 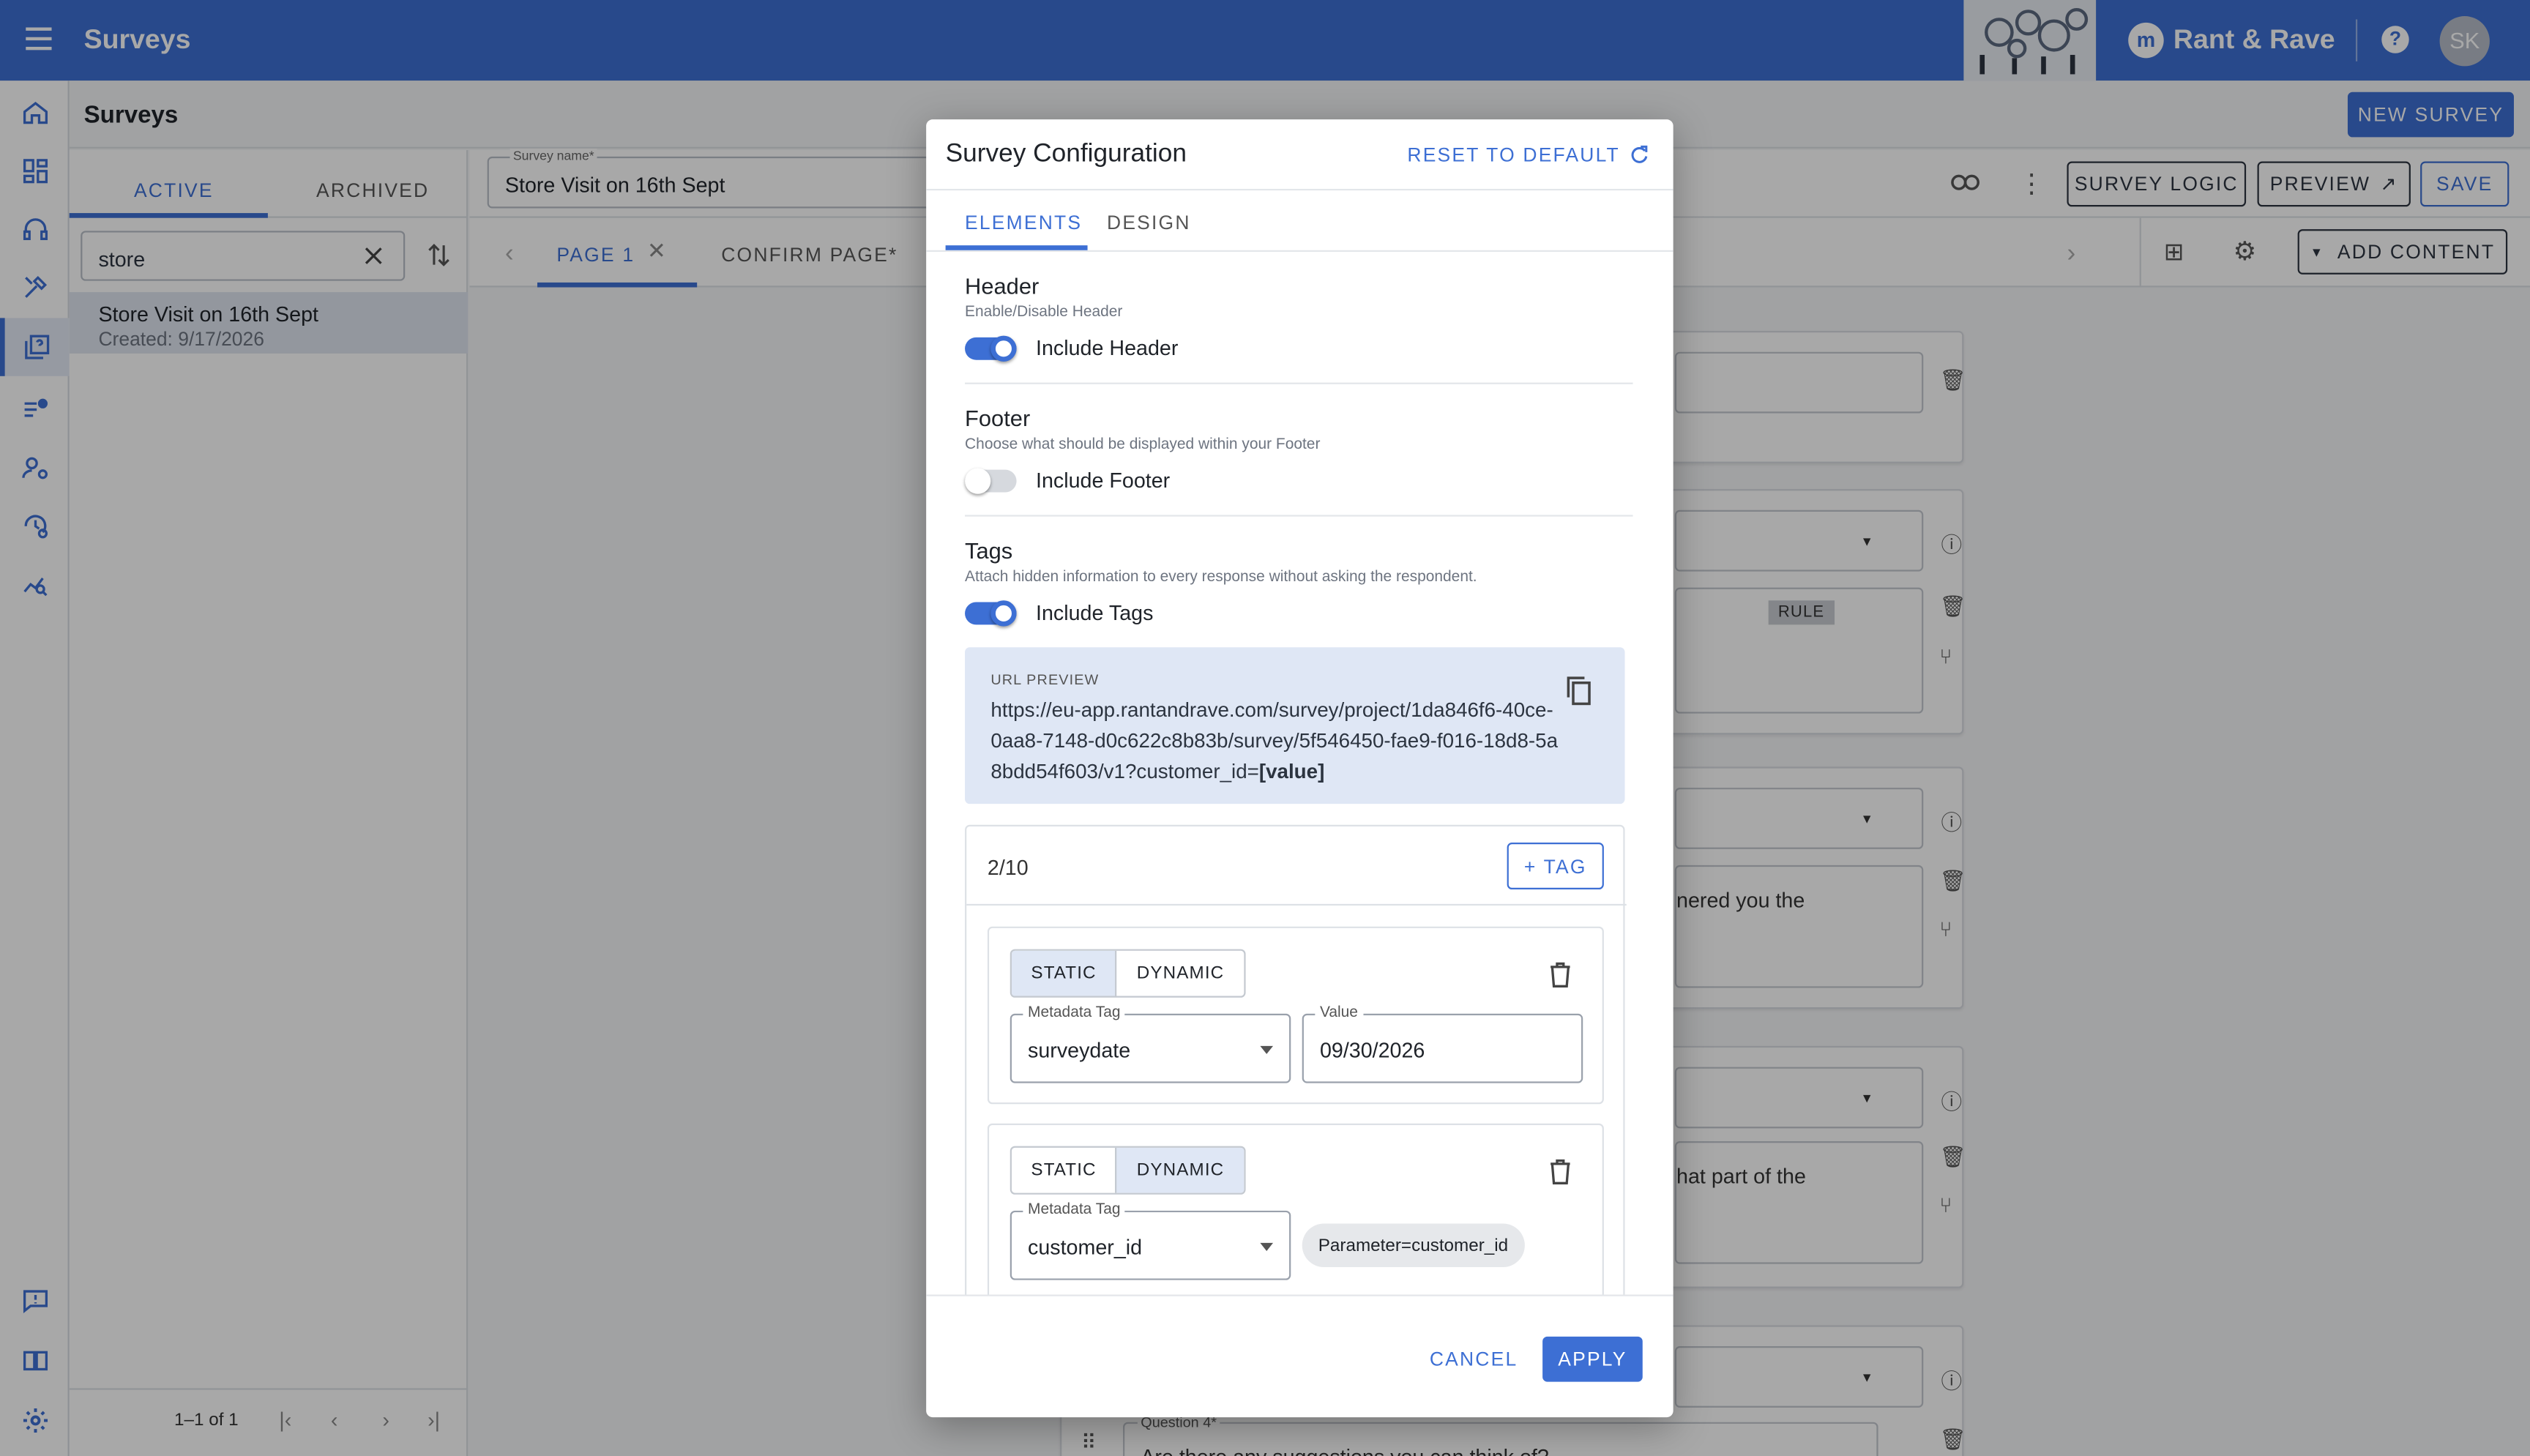 What do you see at coordinates (991, 481) in the screenshot?
I see `include-footer-toggle` at bounding box center [991, 481].